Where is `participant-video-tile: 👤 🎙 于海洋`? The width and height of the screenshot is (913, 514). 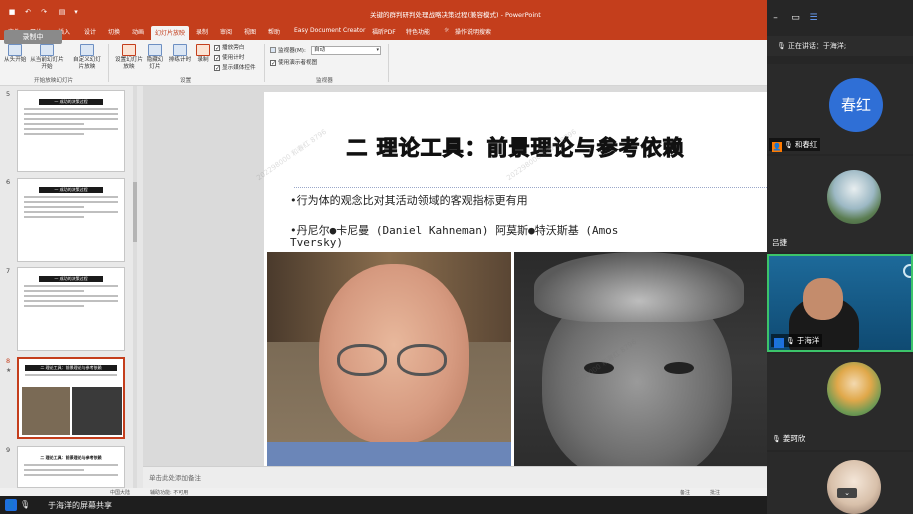
participant-video-tile: 👤 🎙 于海洋 is located at coordinates (840, 303).